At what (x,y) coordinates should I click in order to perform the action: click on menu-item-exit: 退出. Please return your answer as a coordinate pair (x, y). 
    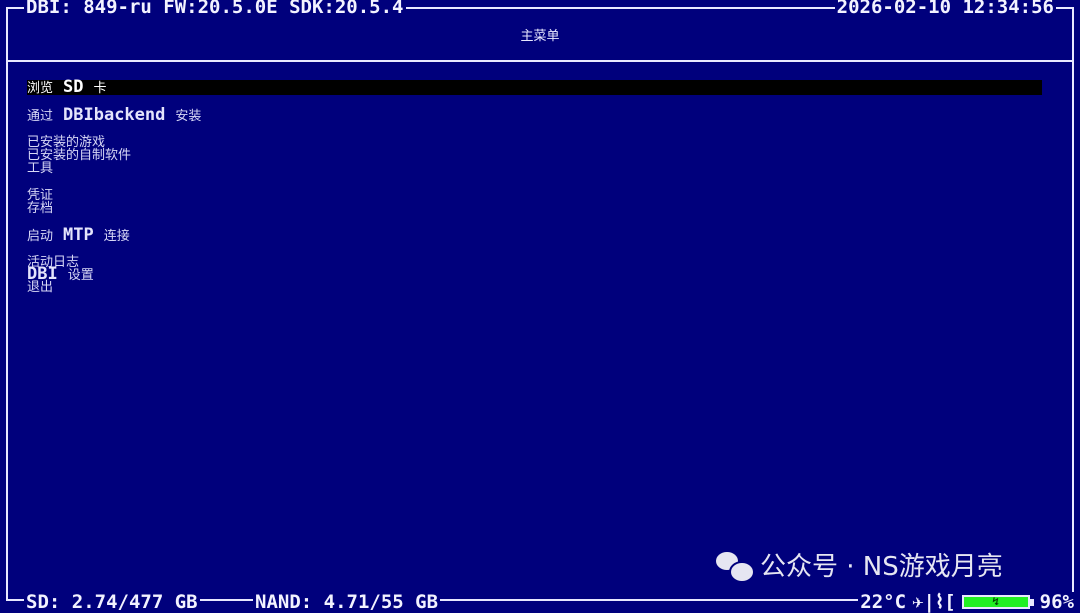
    Looking at the image, I should click on (534, 287).